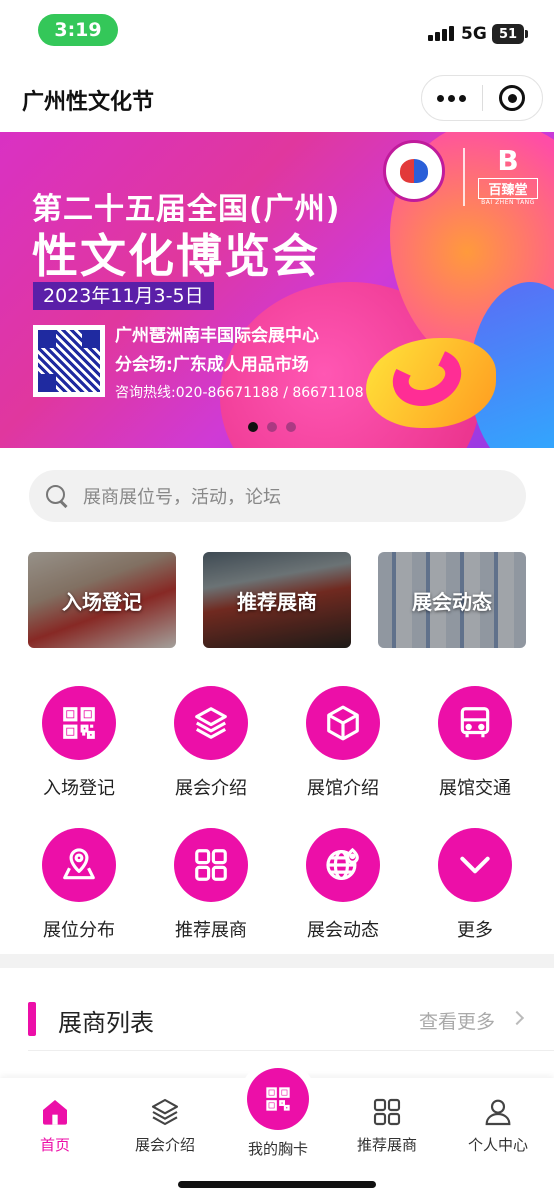 The width and height of the screenshot is (554, 1200). Describe the element at coordinates (475, 865) in the screenshot. I see `chevron-down-icon` at that location.